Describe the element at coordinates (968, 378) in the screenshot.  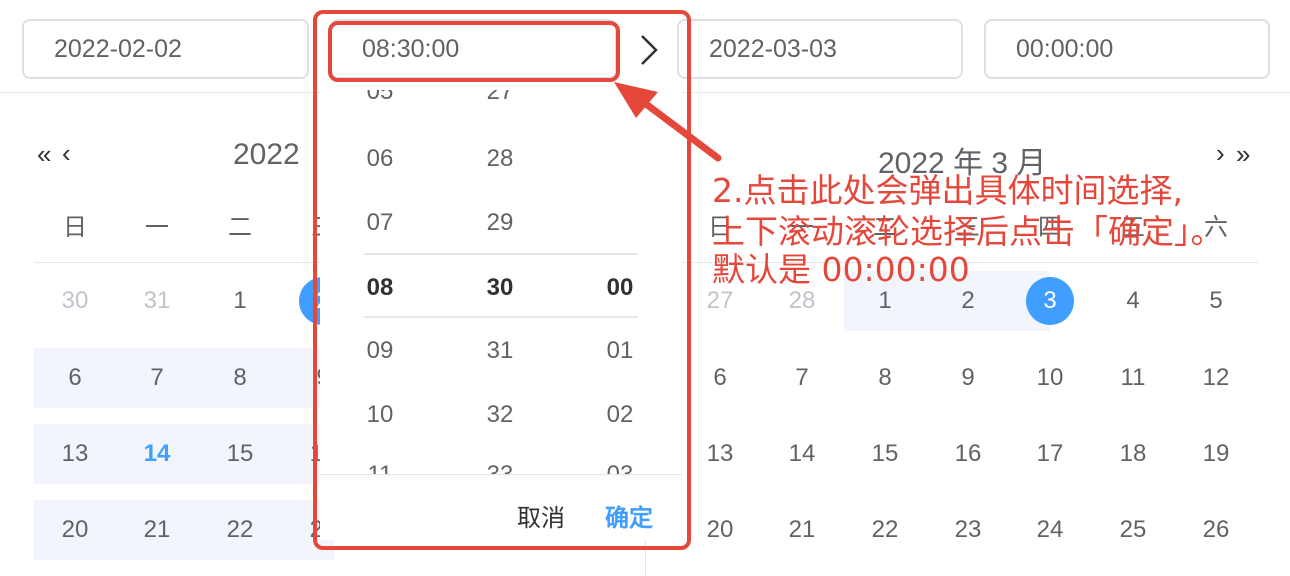
I see `date-cell: 9` at that location.